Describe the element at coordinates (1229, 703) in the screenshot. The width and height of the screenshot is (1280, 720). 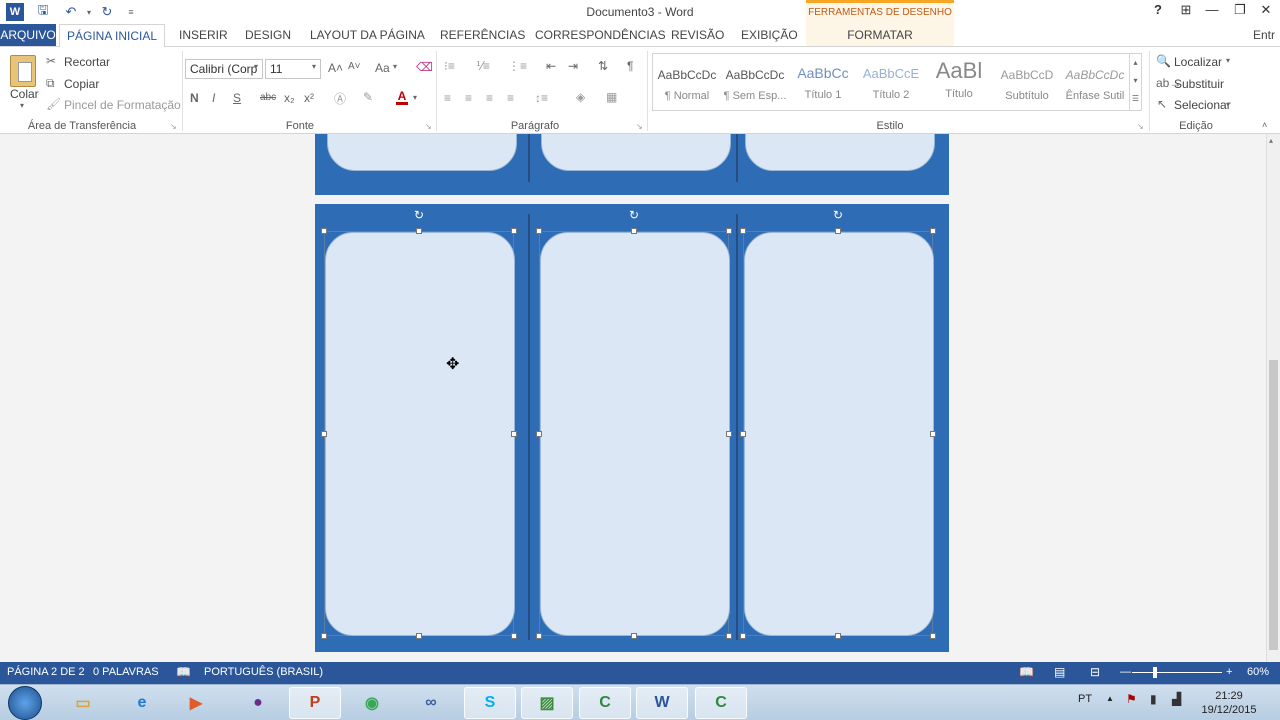
I see `clock: 21:29 19/12/2015` at that location.